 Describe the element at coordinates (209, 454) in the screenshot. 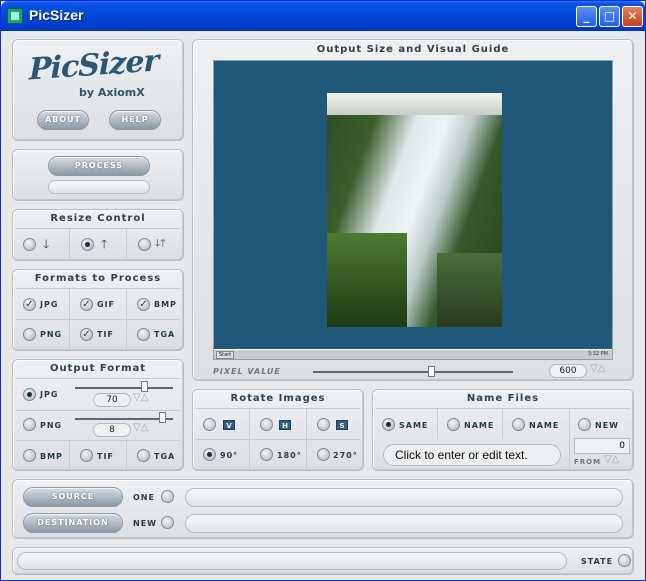

I see `rotate-90-radio` at that location.